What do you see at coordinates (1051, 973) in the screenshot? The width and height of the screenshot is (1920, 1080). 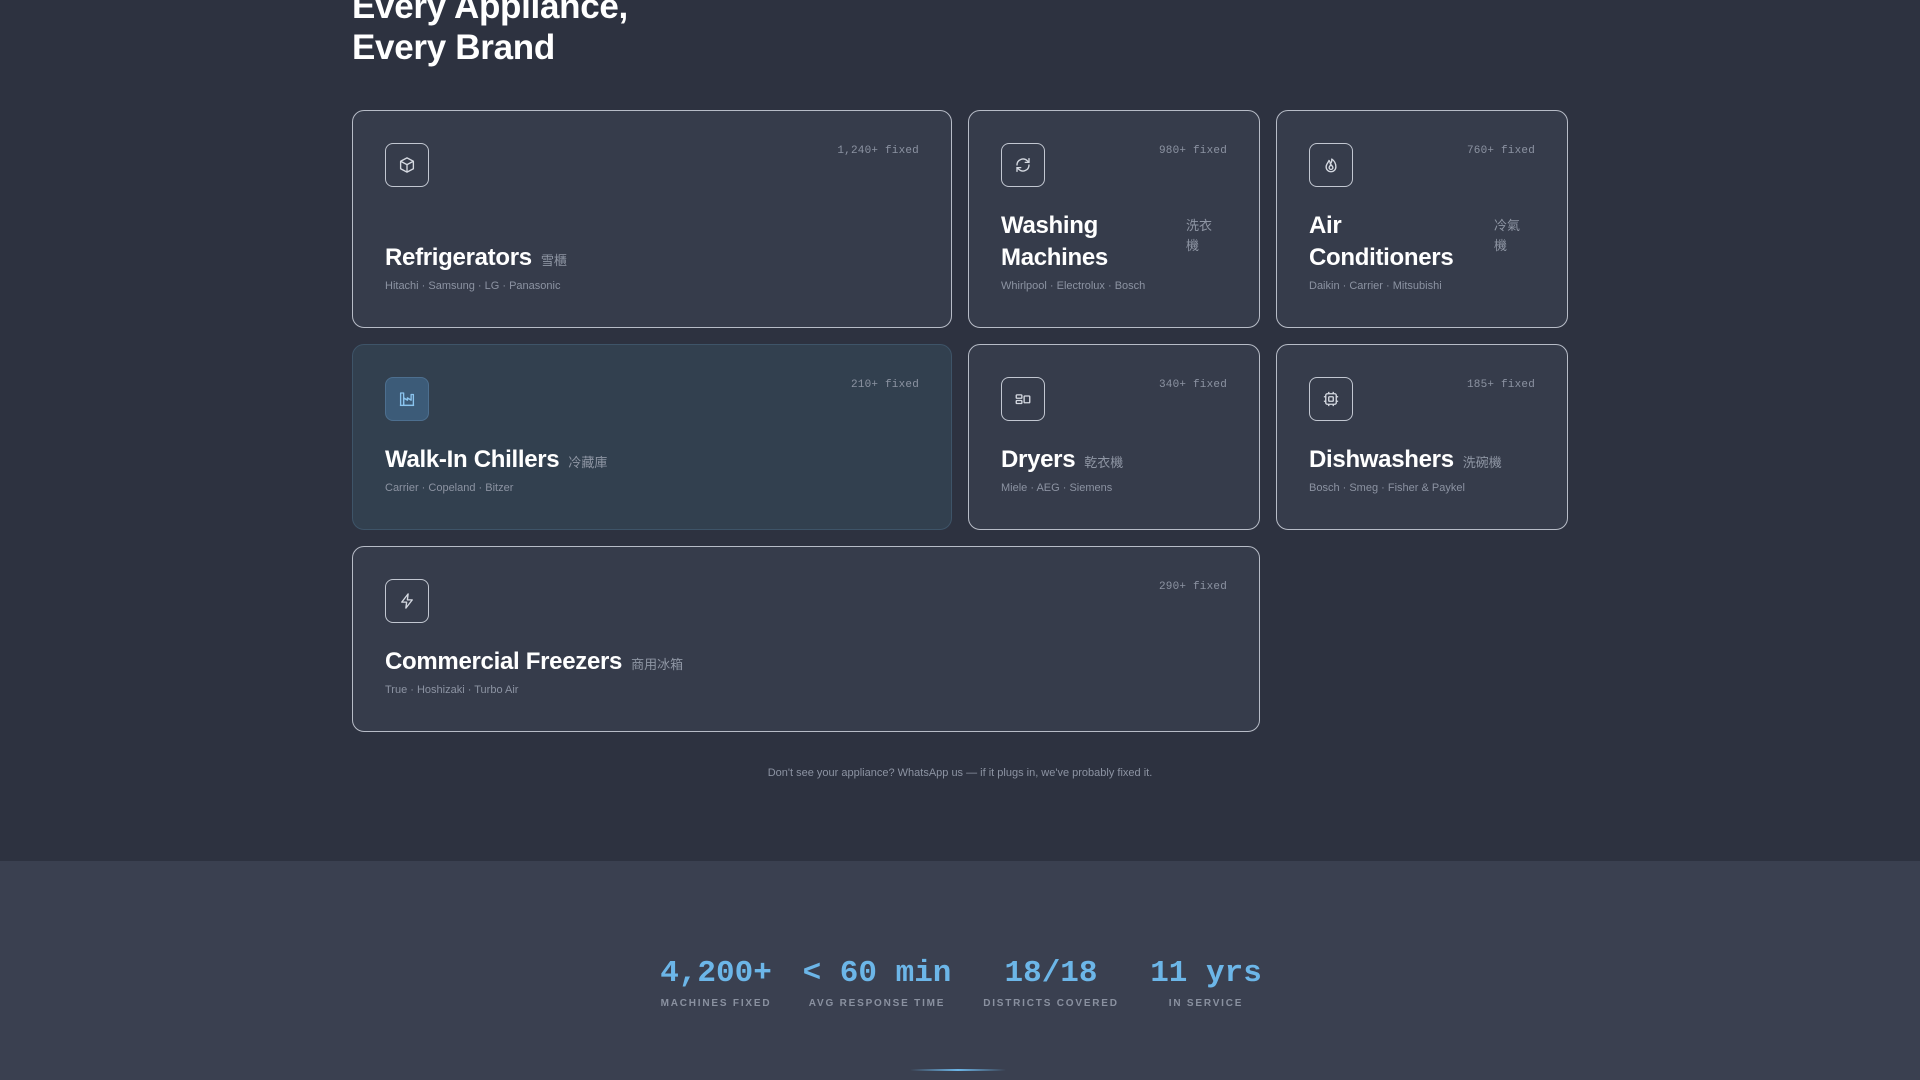 I see `stat-value: 18/18` at bounding box center [1051, 973].